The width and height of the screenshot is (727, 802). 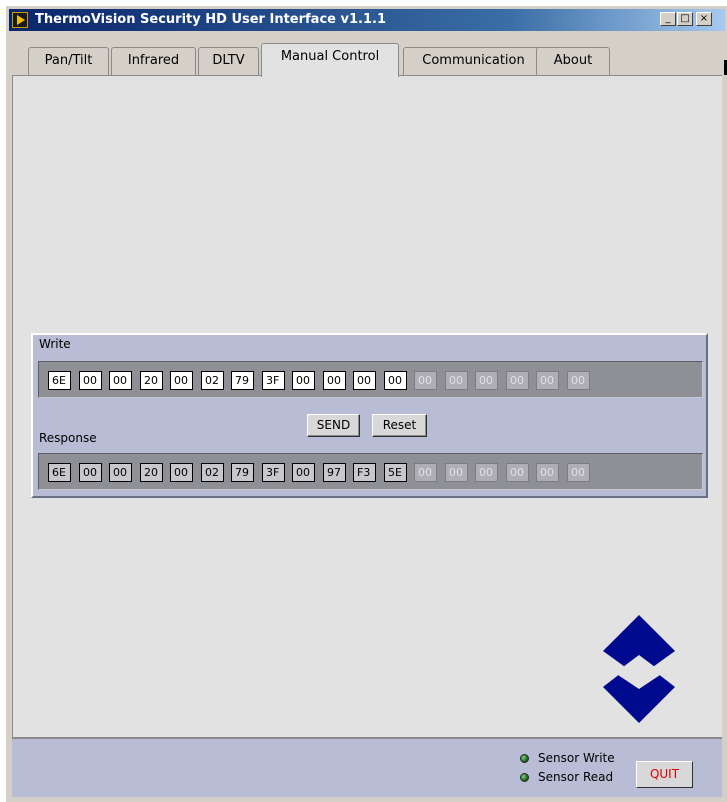 I want to click on response-byte-3: 20, so click(x=151, y=472).